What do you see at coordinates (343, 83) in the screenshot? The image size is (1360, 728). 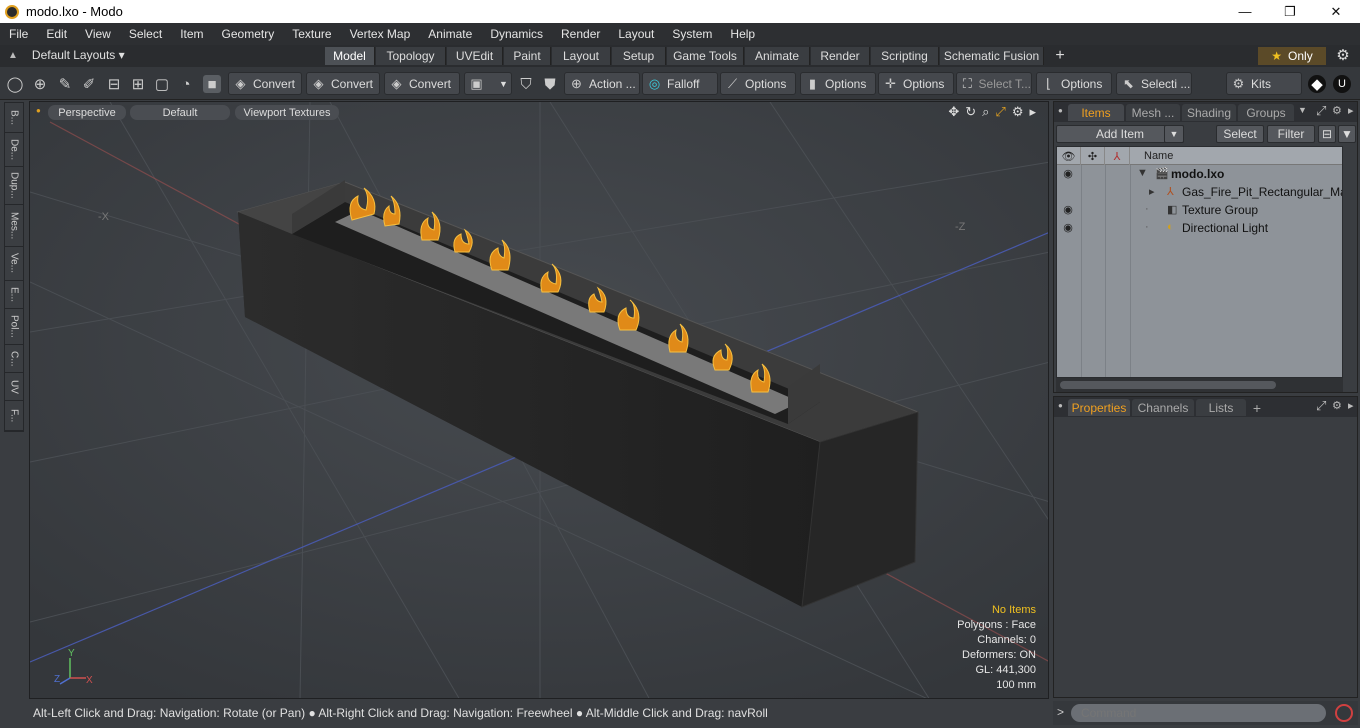 I see `convert-button-2: ◈ Convert` at bounding box center [343, 83].